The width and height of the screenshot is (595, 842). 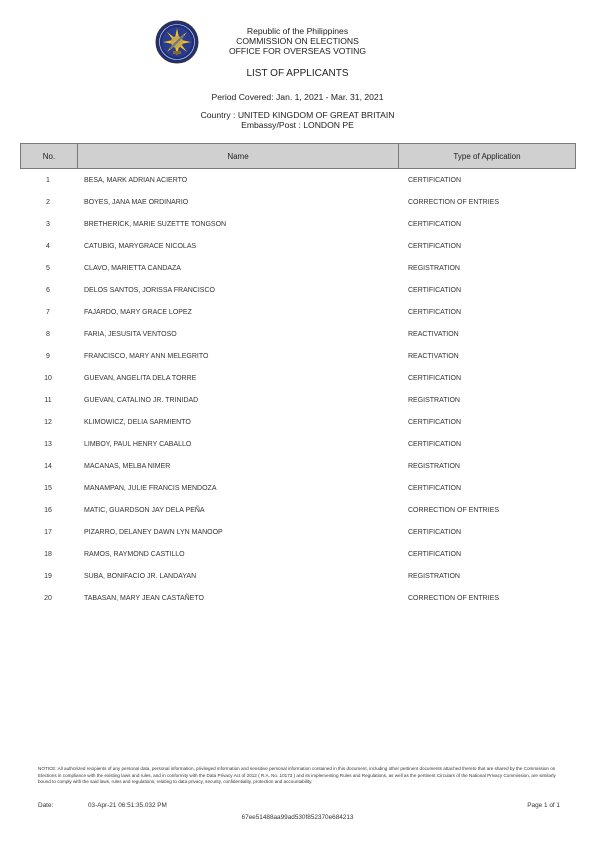 I want to click on applicant-name: TABASAN, MARY JEAN CASTAÑETO, so click(x=144, y=598).